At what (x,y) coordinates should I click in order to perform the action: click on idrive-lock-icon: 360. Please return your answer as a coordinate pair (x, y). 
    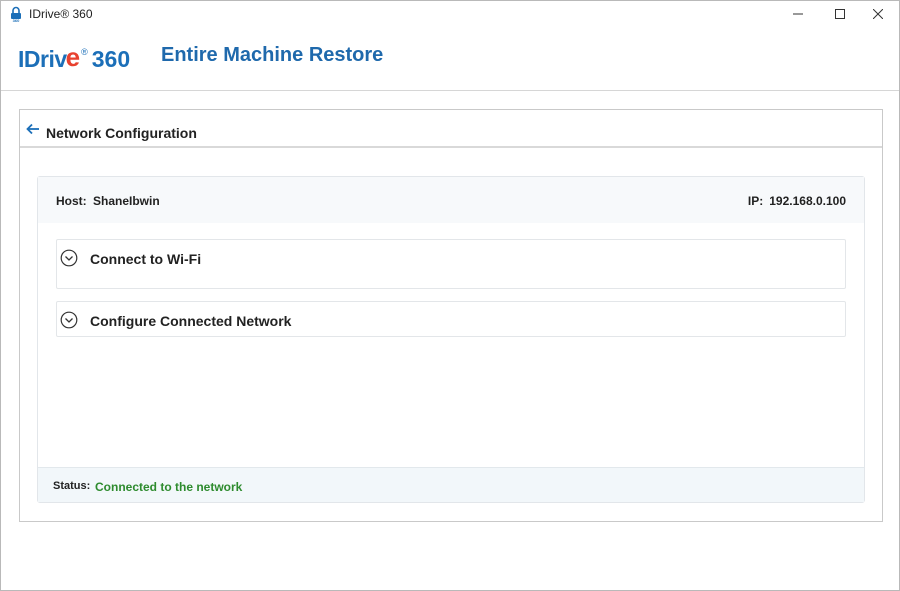
    Looking at the image, I should click on (16, 14).